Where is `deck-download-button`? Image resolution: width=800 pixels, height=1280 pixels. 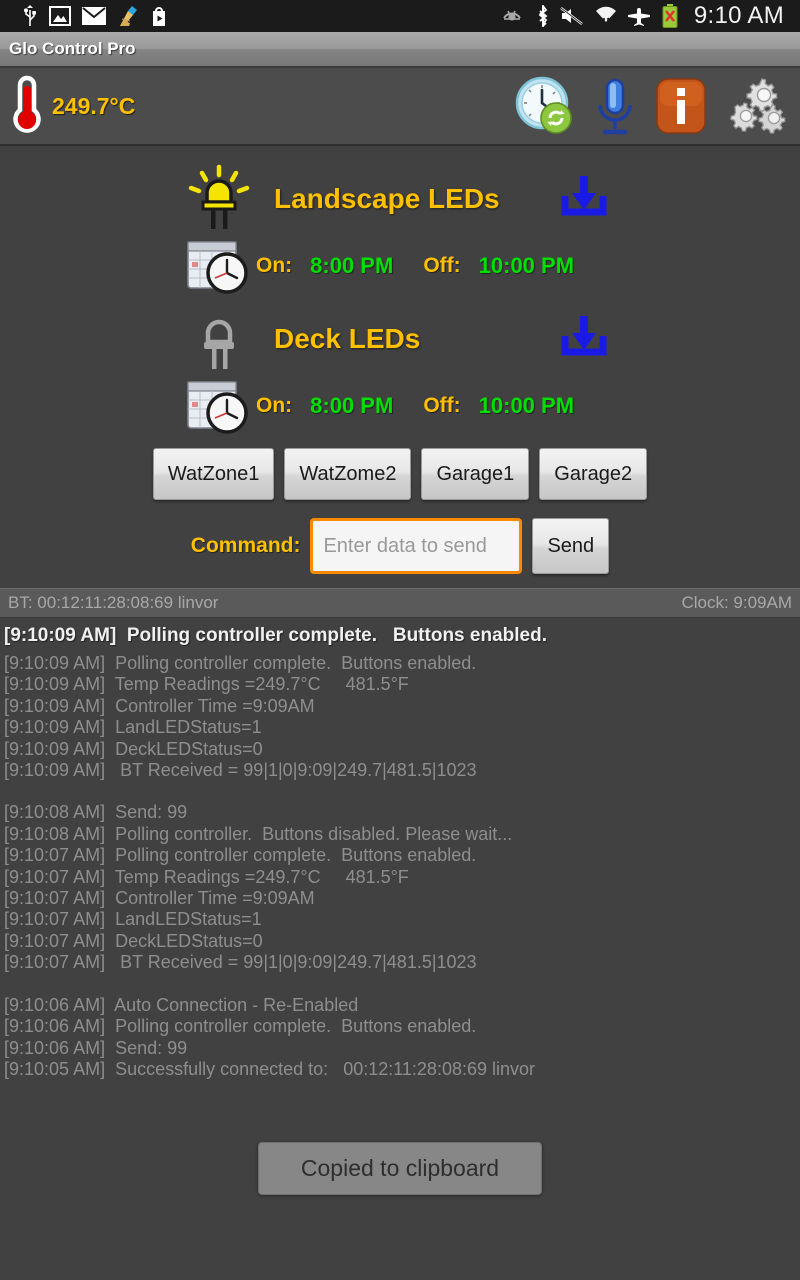
deck-download-button is located at coordinates (584, 339).